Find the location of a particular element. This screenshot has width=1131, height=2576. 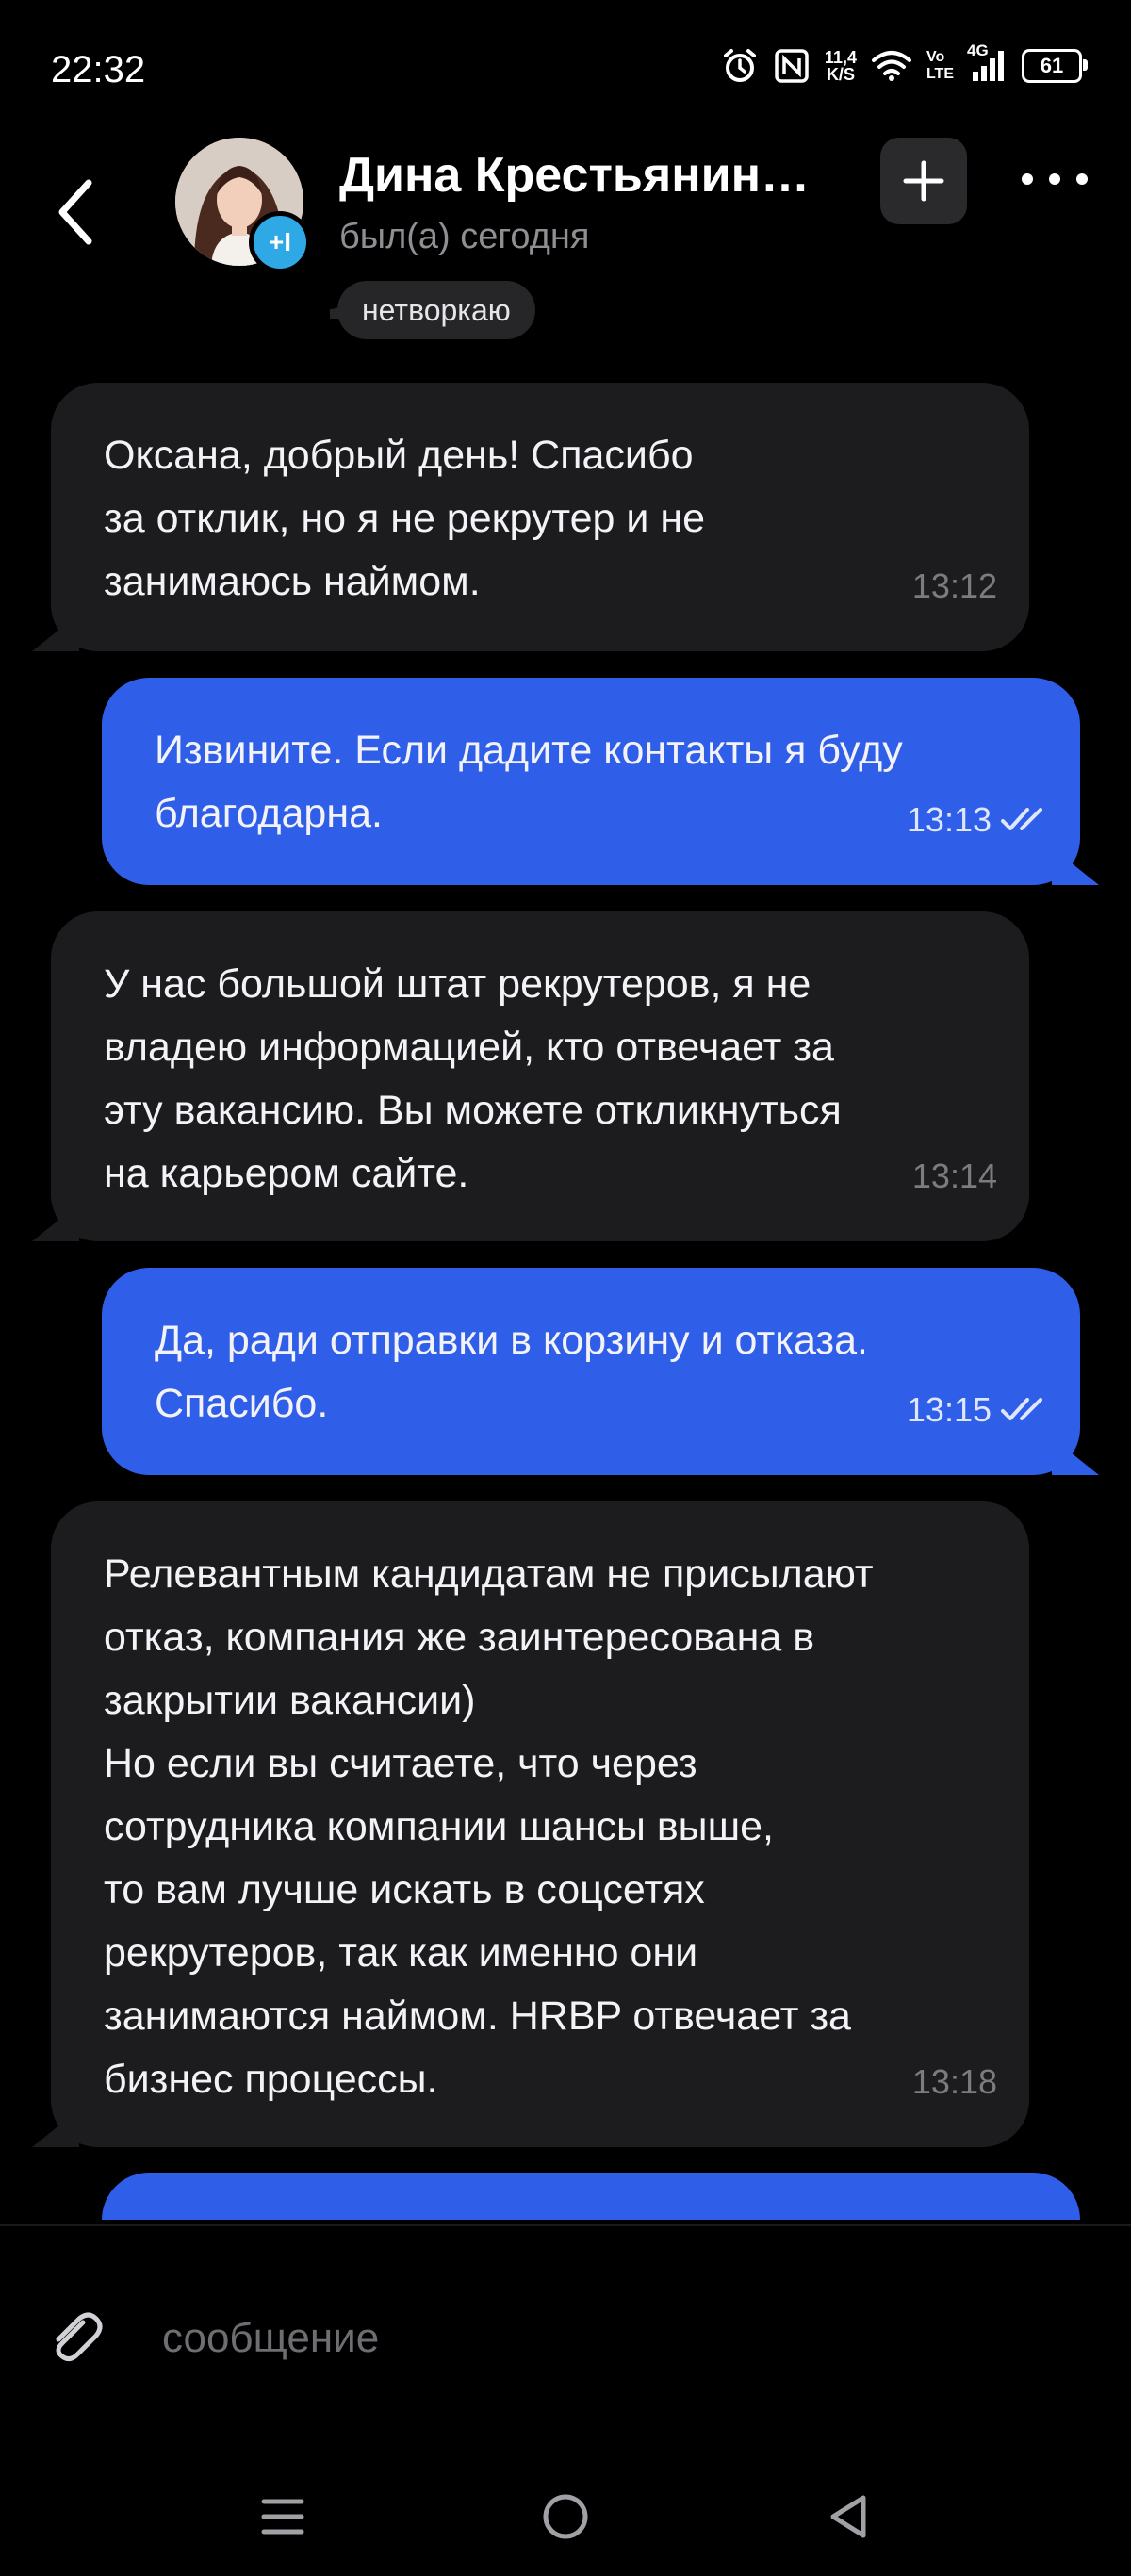

volte-indicator: Vo LTE is located at coordinates (940, 66).